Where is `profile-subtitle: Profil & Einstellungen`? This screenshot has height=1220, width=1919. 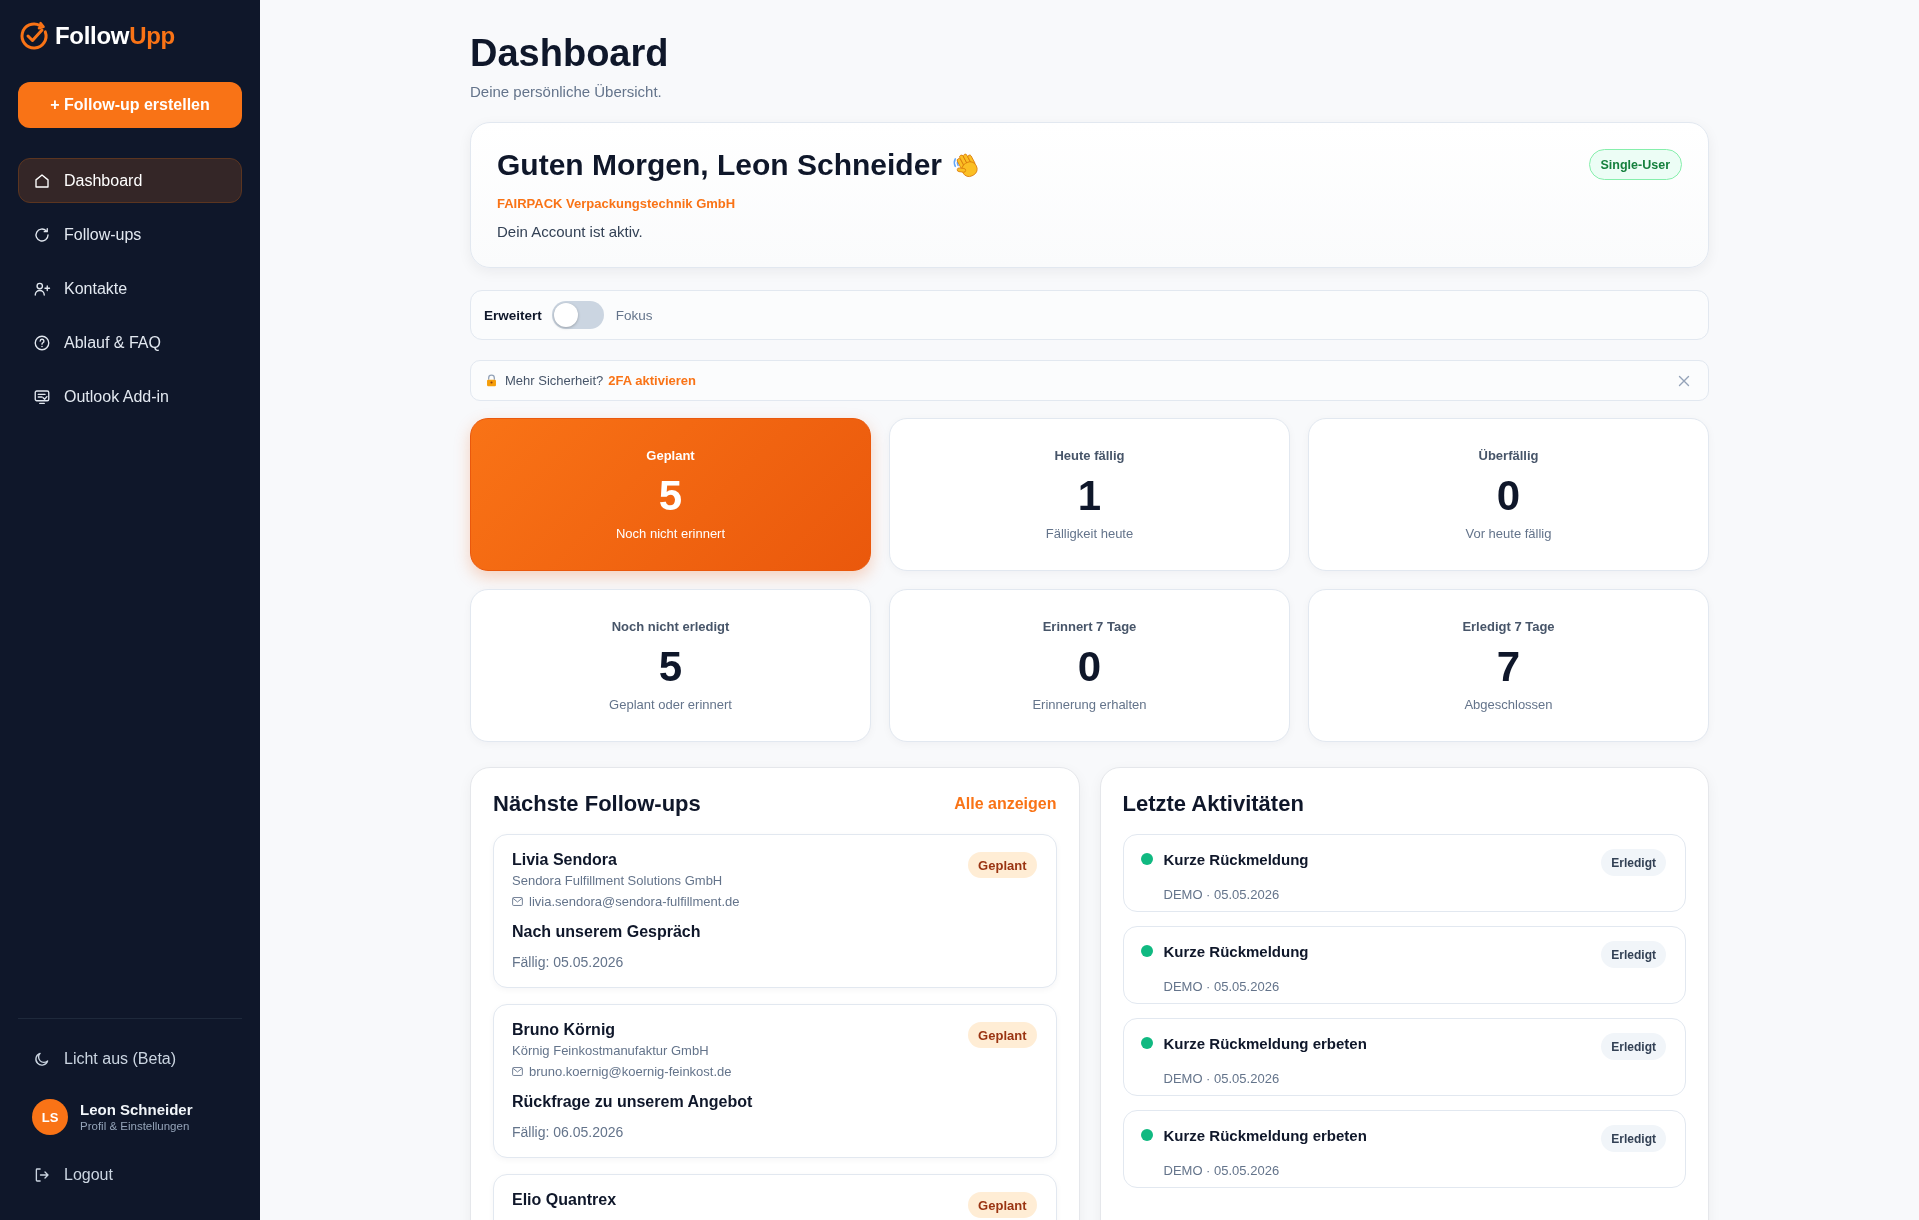 profile-subtitle: Profil & Einstellungen is located at coordinates (135, 1126).